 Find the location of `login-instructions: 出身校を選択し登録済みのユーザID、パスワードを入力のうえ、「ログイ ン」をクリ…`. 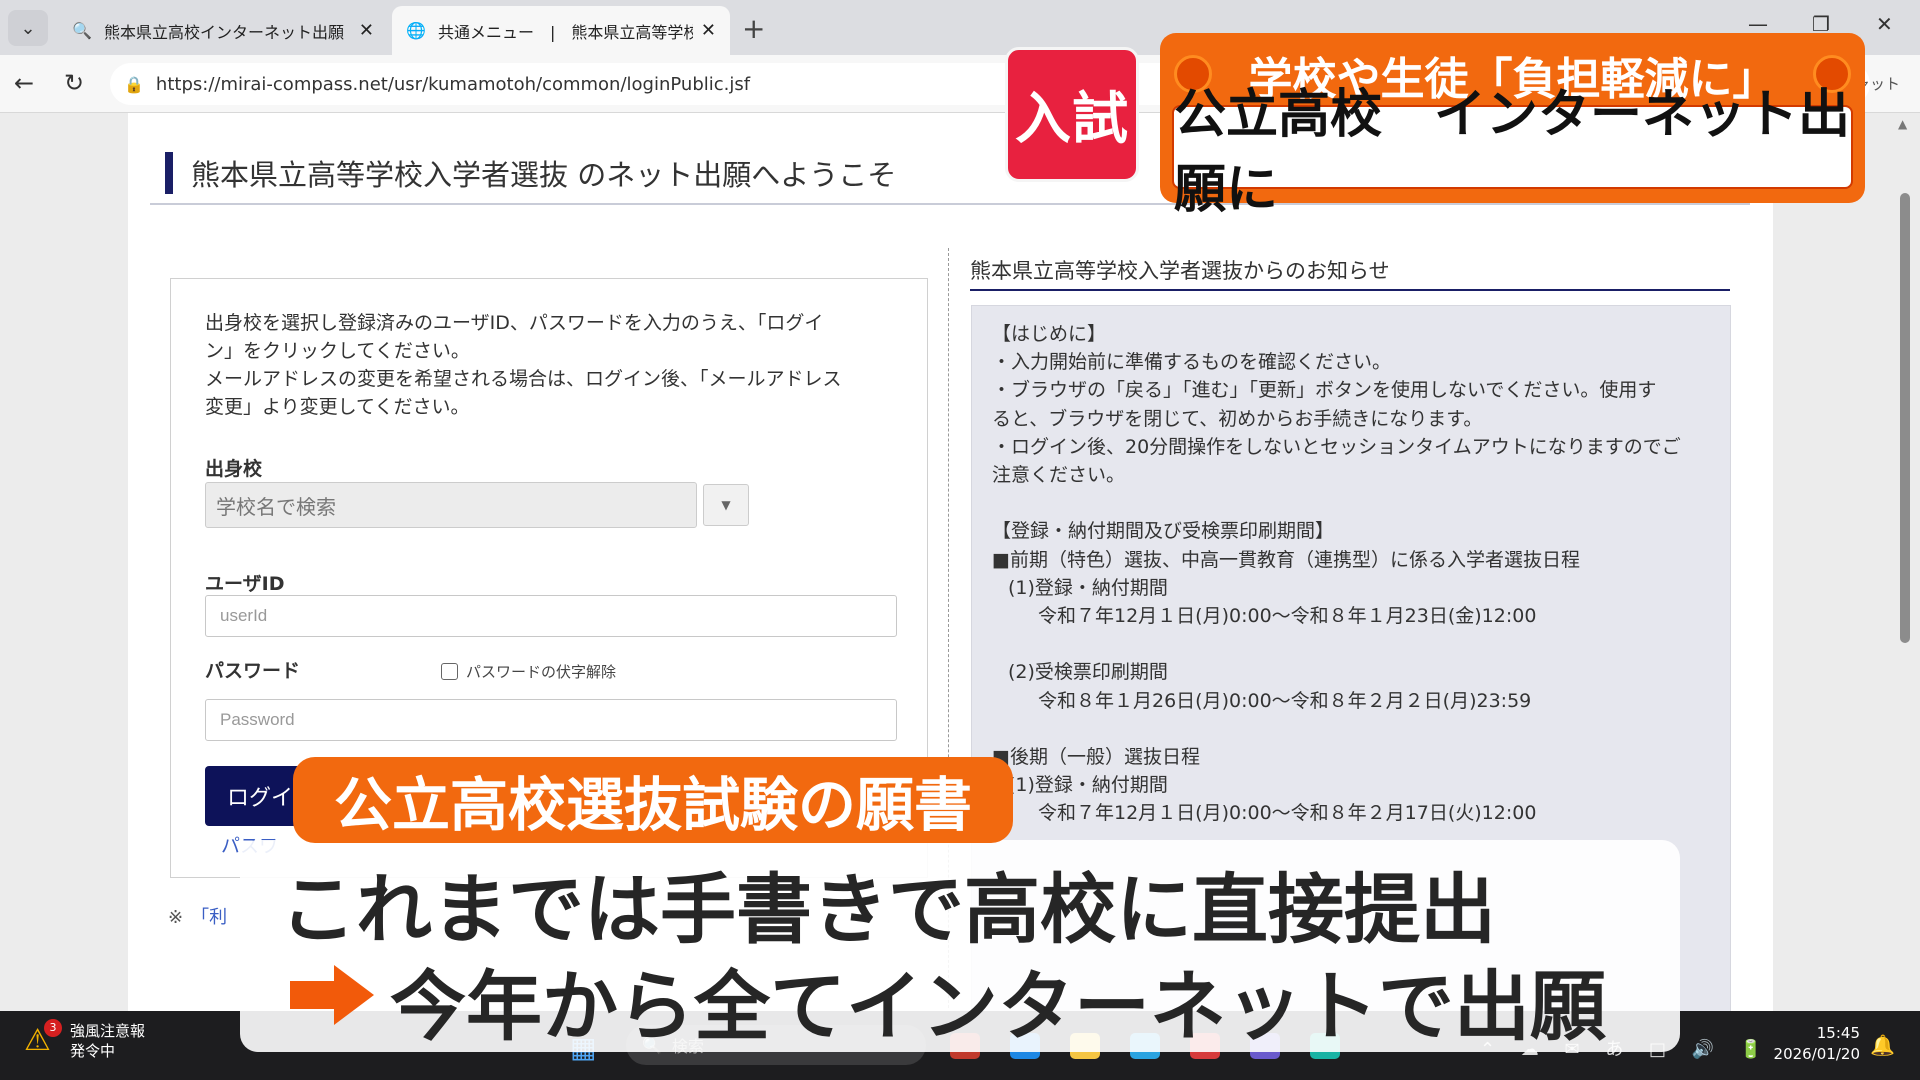

login-instructions: 出身校を選択し登録済みのユーザID、パスワードを入力のうえ、「ログイ ン」をクリ… is located at coordinates (550, 365).